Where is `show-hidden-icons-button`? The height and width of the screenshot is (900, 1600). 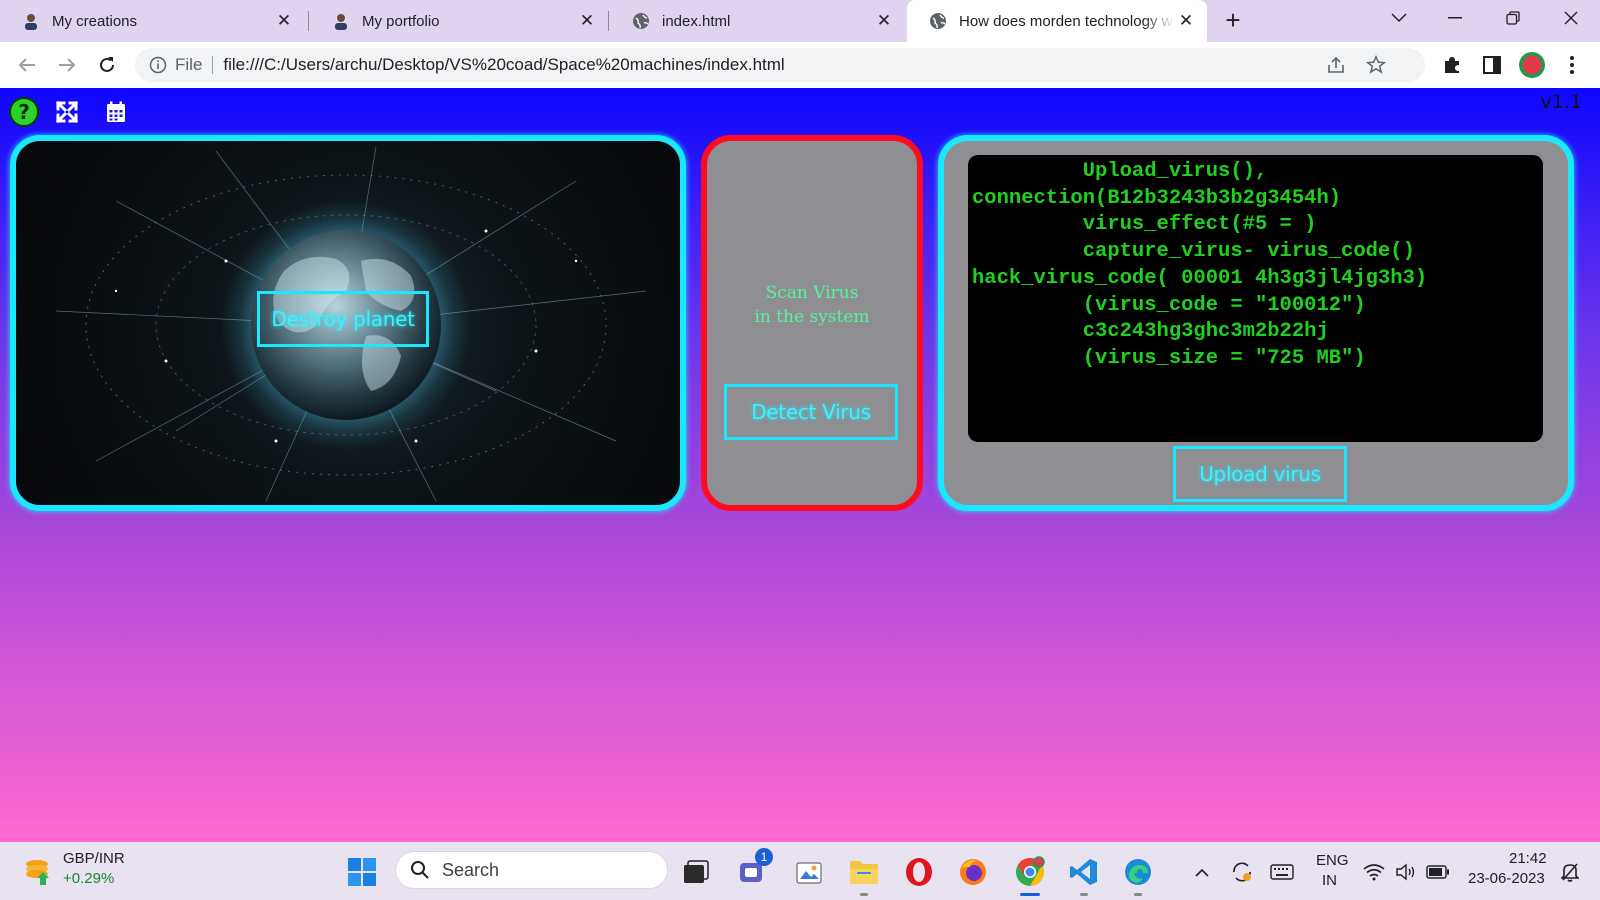 show-hidden-icons-button is located at coordinates (1202, 872).